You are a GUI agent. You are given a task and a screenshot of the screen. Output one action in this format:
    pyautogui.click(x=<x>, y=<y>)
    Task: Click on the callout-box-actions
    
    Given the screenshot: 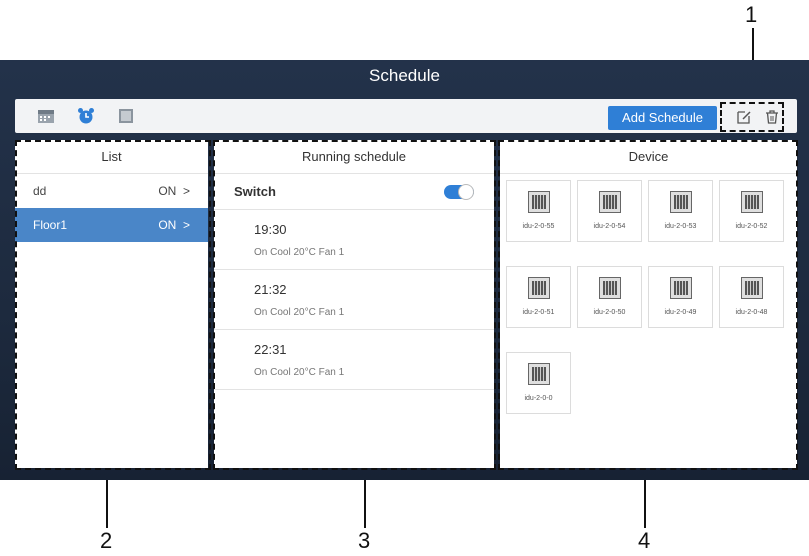 What is the action you would take?
    pyautogui.click(x=752, y=117)
    